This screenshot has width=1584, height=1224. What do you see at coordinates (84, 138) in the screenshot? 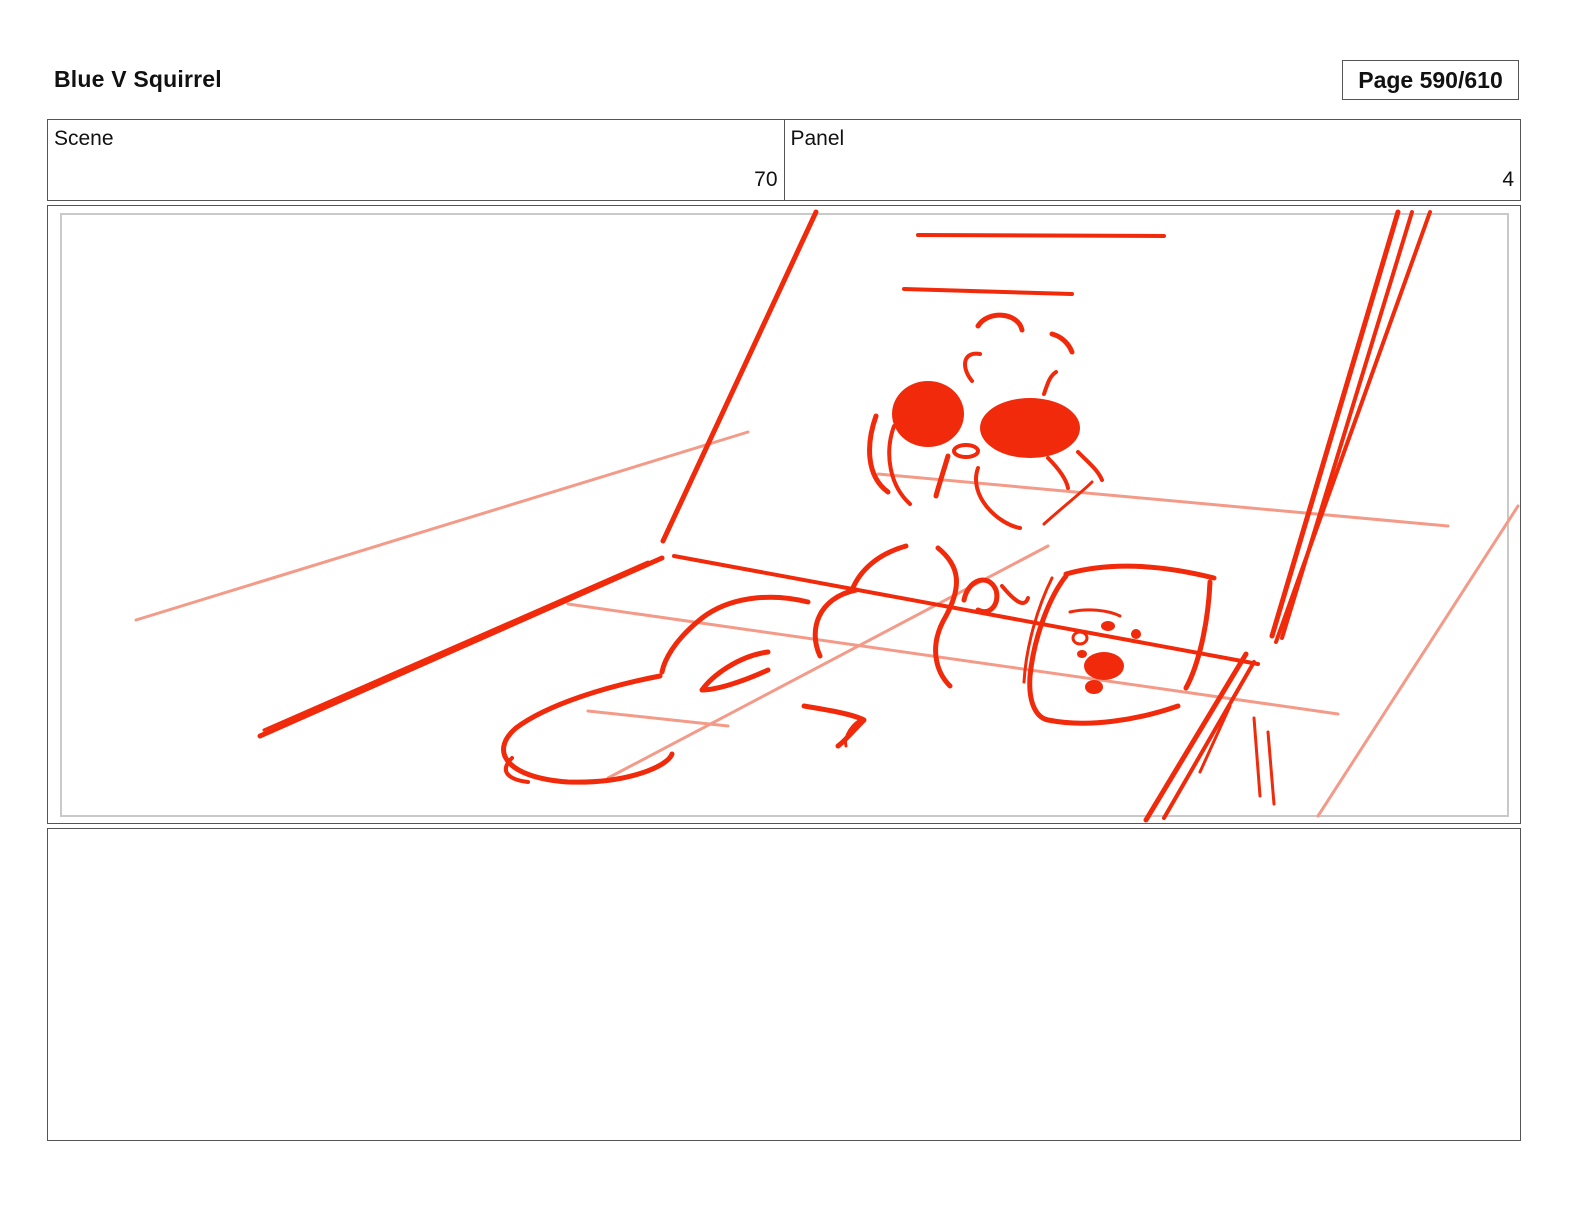
I see `scene-label: Scene` at bounding box center [84, 138].